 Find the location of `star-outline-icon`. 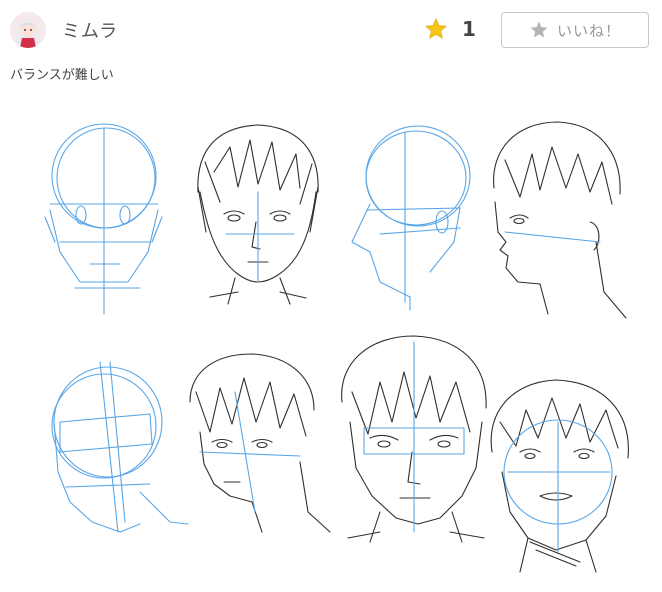

star-outline-icon is located at coordinates (539, 29).